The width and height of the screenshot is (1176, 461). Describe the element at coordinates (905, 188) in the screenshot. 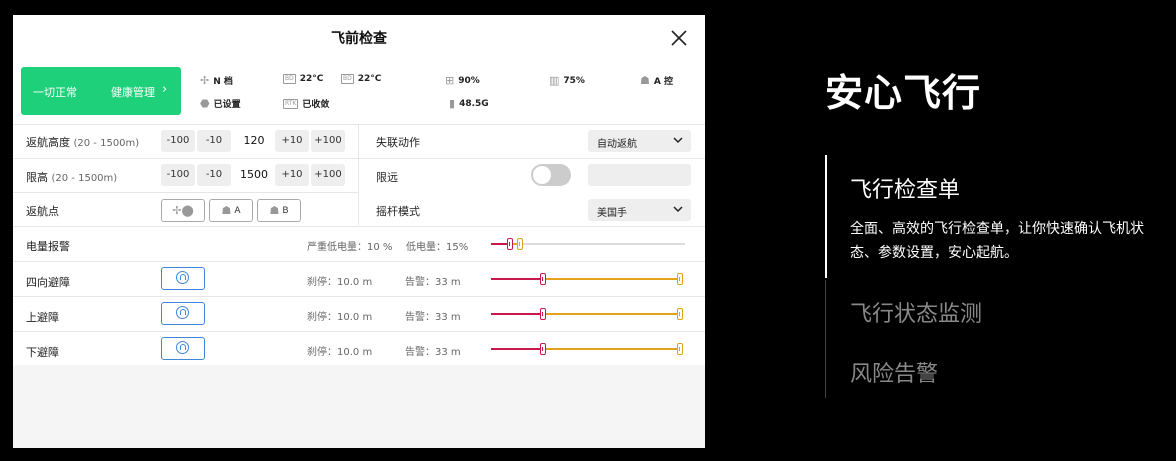

I see `menu-item-checklist: 飞行检查单` at that location.